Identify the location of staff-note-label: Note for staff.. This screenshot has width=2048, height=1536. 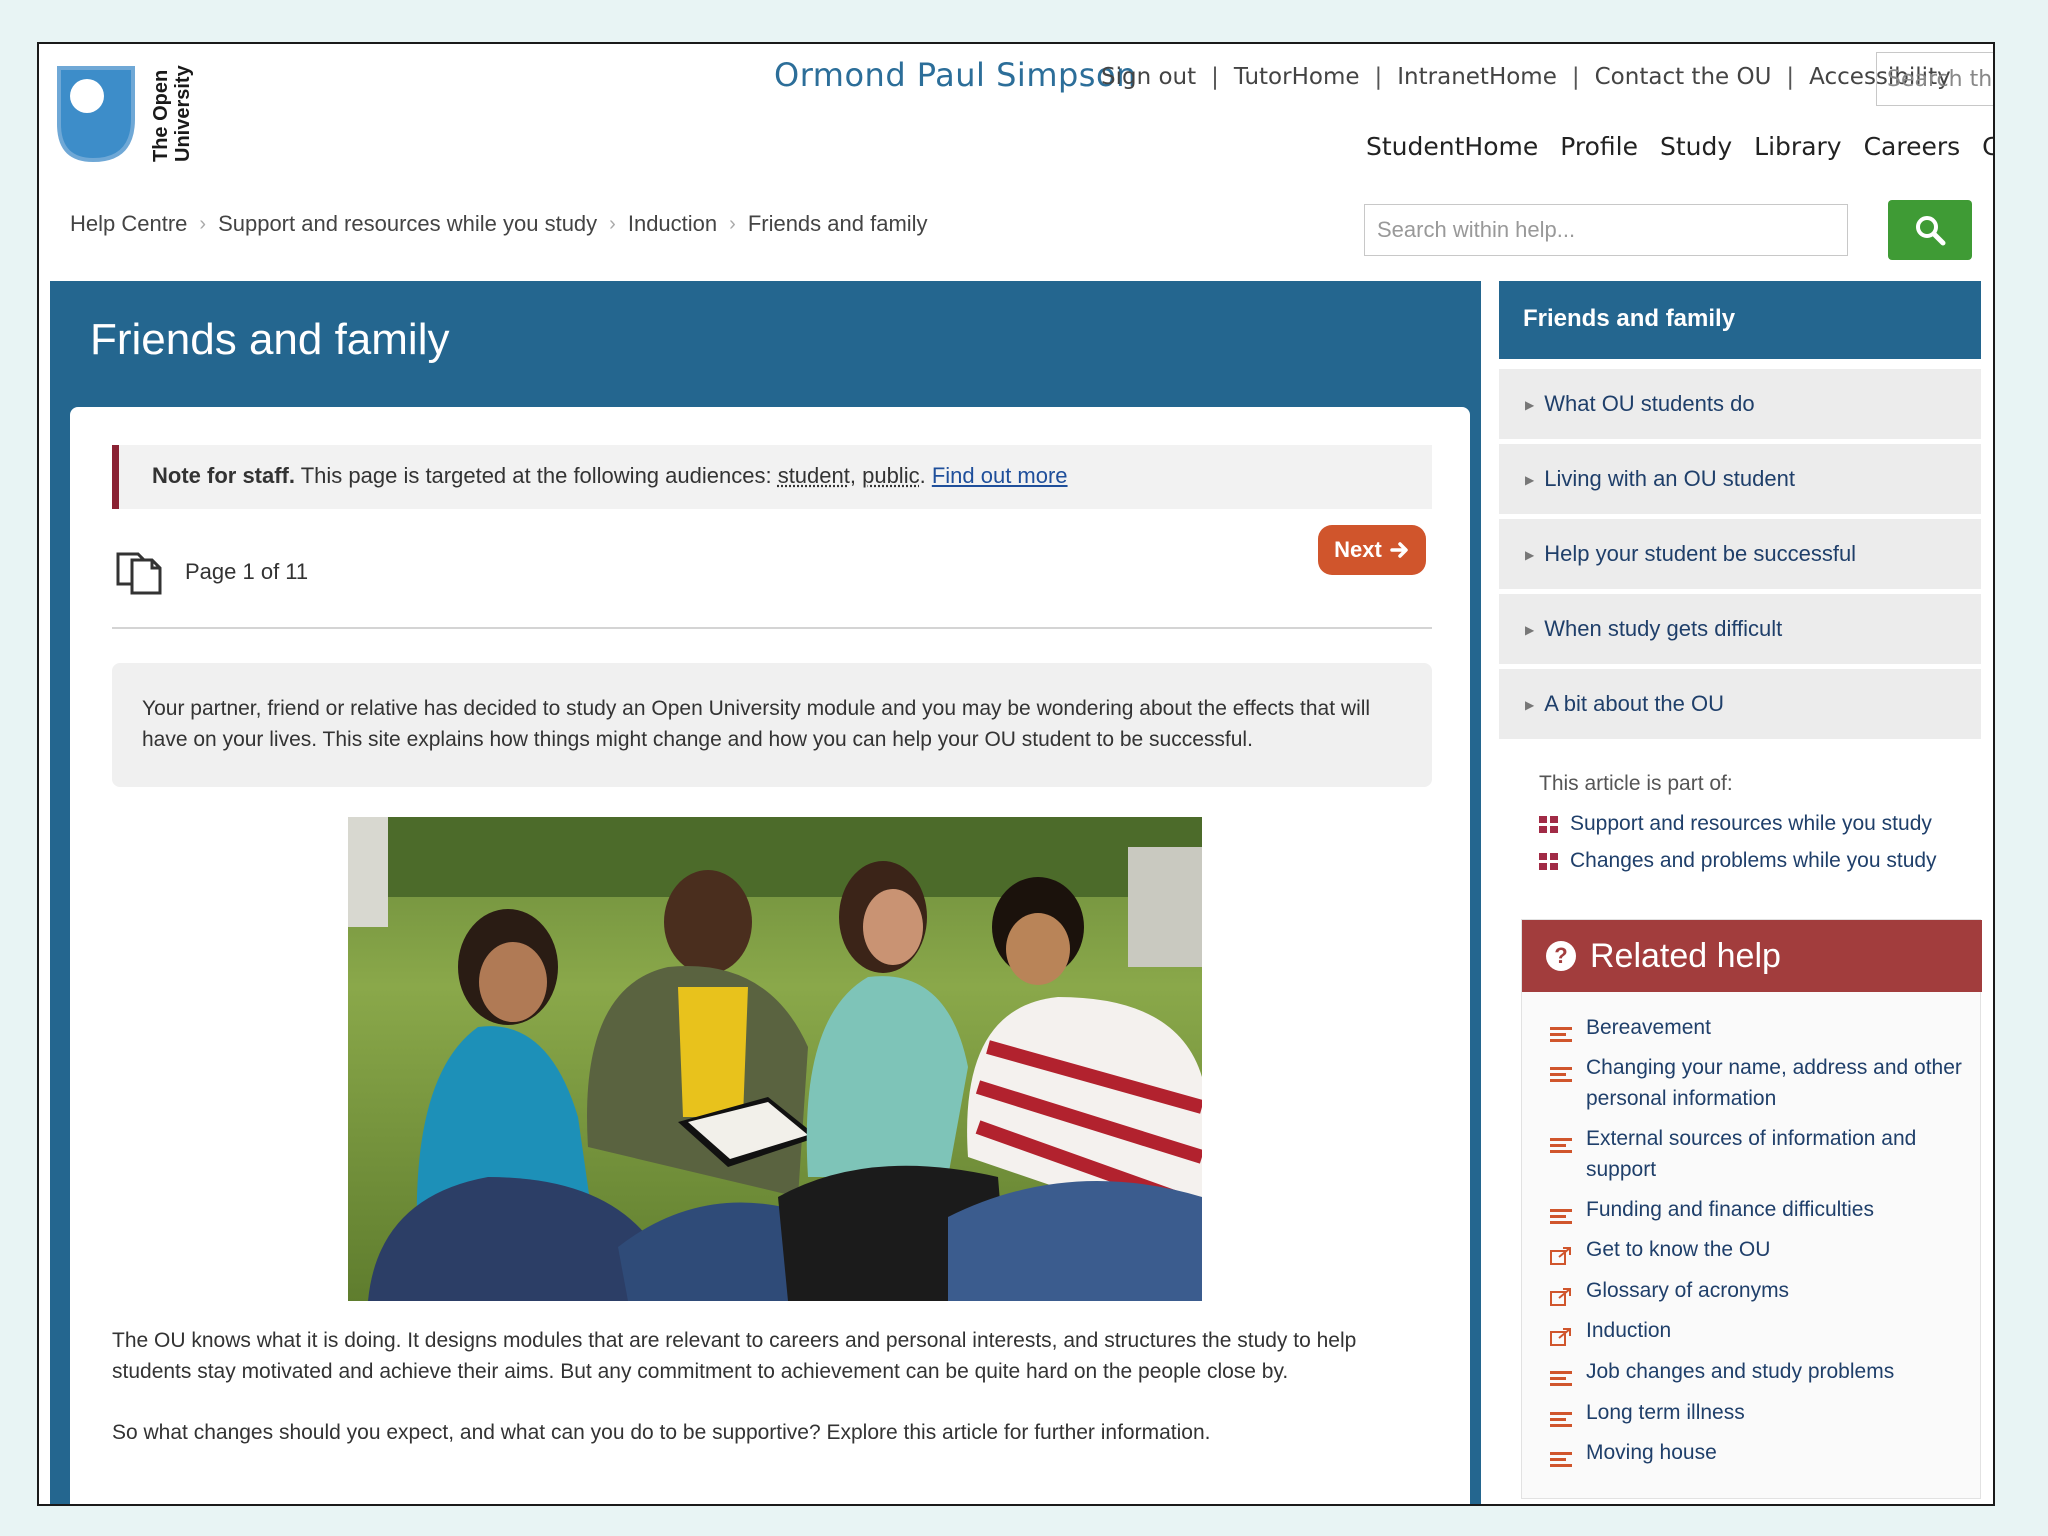
(223, 475).